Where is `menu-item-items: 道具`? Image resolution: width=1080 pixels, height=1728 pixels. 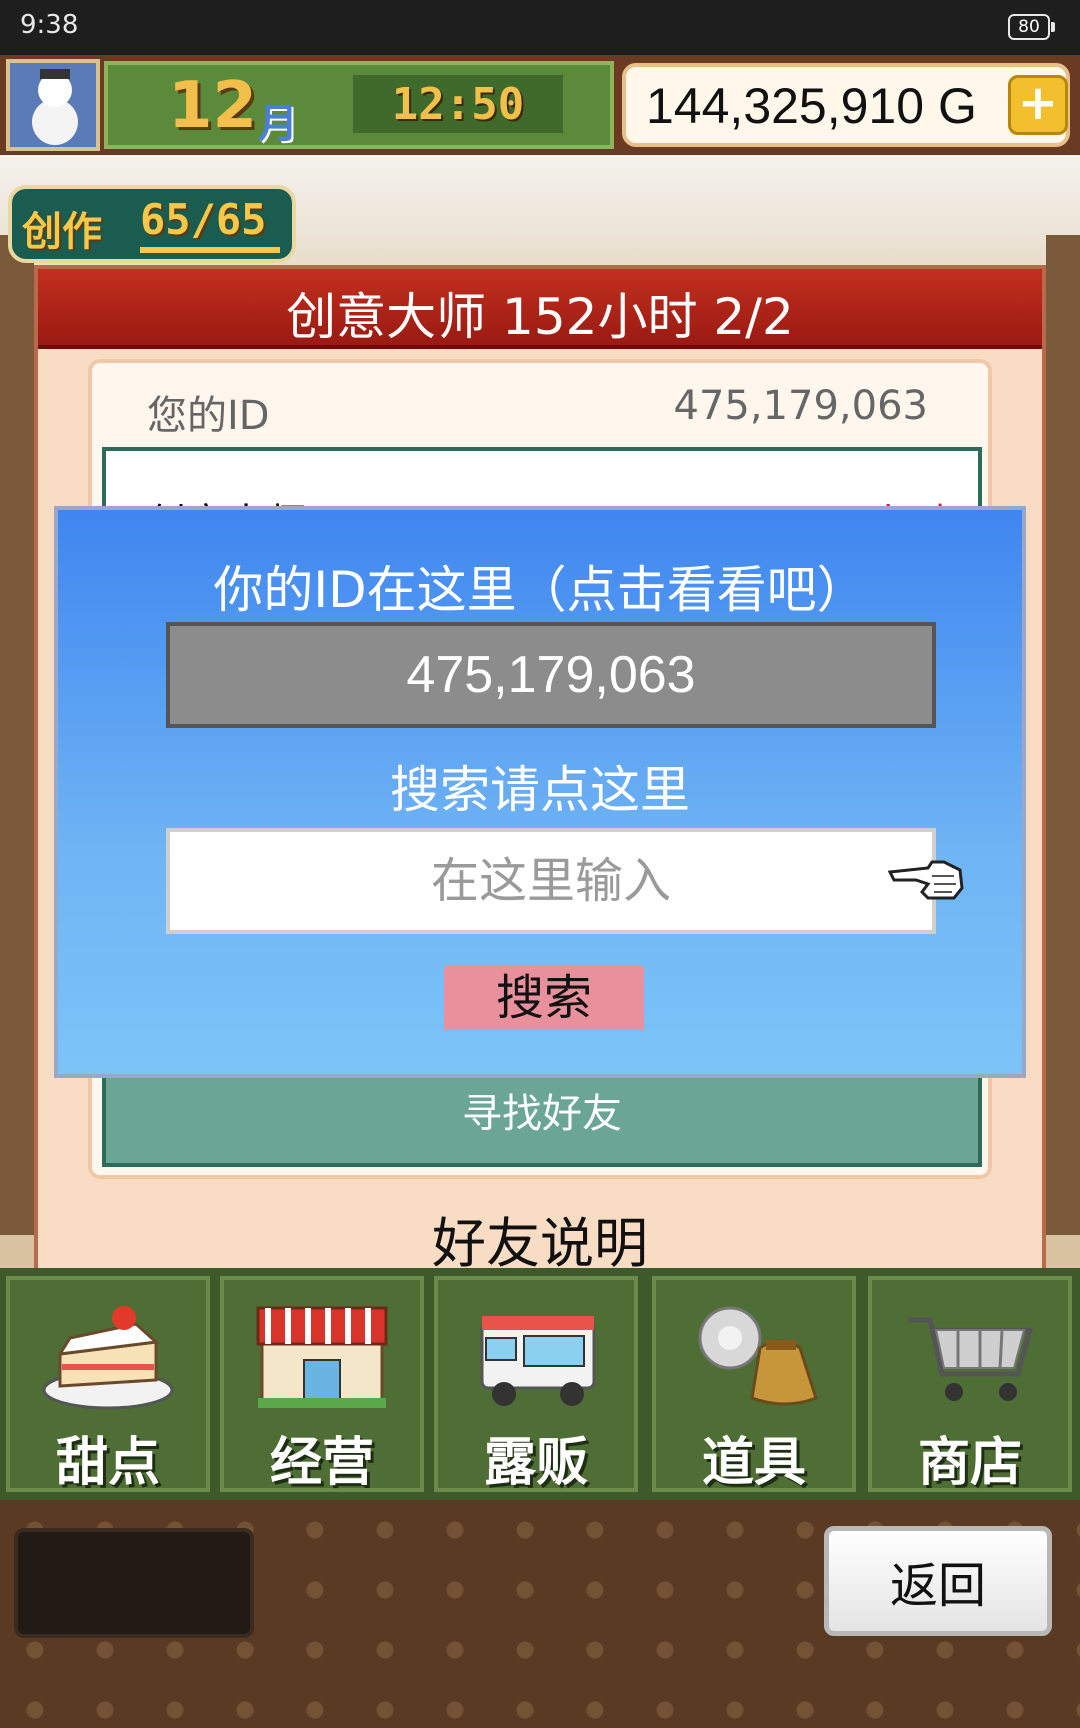 menu-item-items: 道具 is located at coordinates (754, 1384).